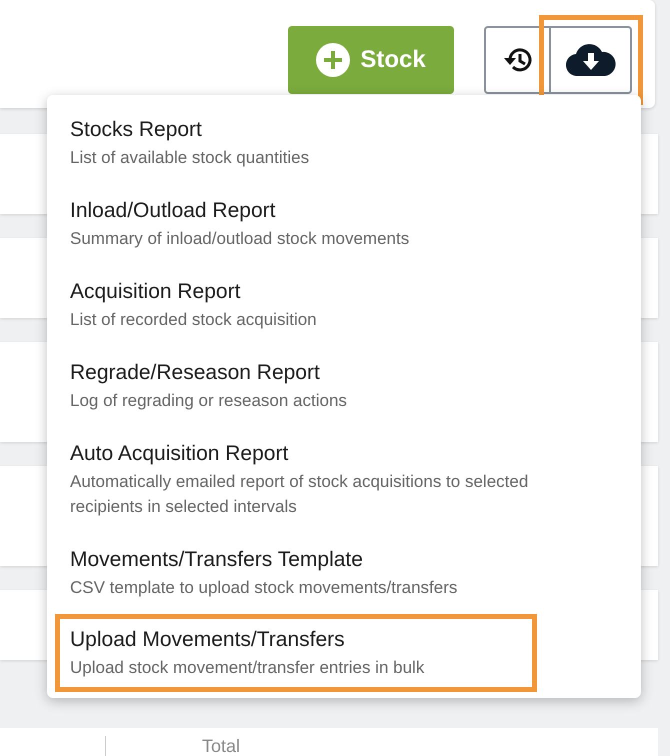  Describe the element at coordinates (296, 653) in the screenshot. I see `menu-item: Upload Movements/Transfers Upload stock movement/transfer entries in bulk` at that location.